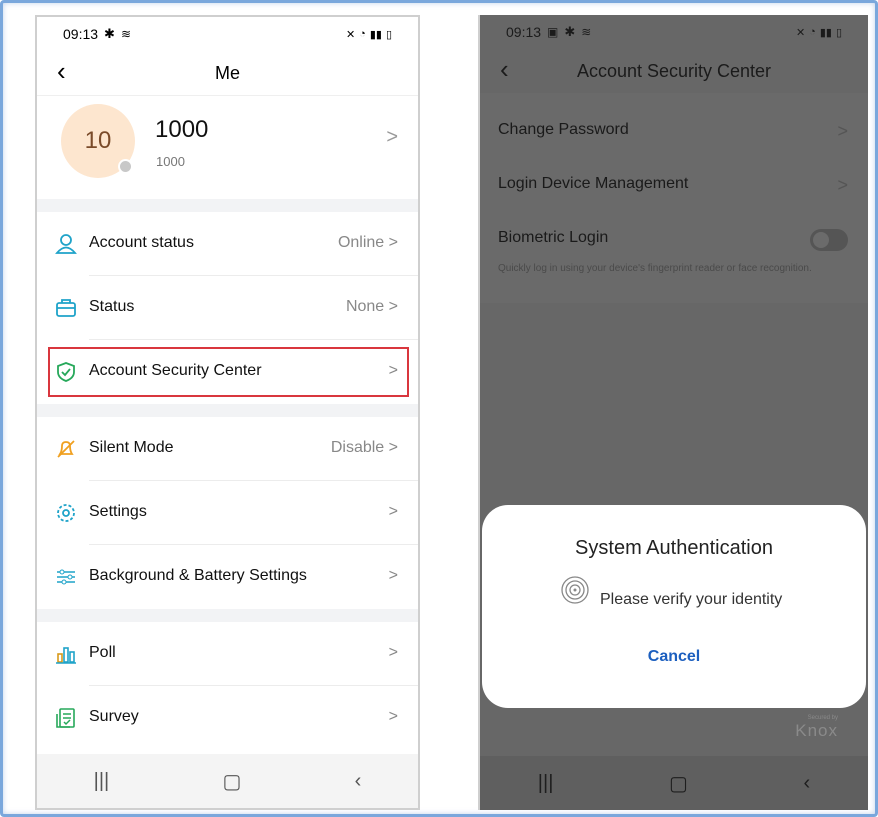  What do you see at coordinates (227, 718) in the screenshot?
I see `row-survey: Survey >` at bounding box center [227, 718].